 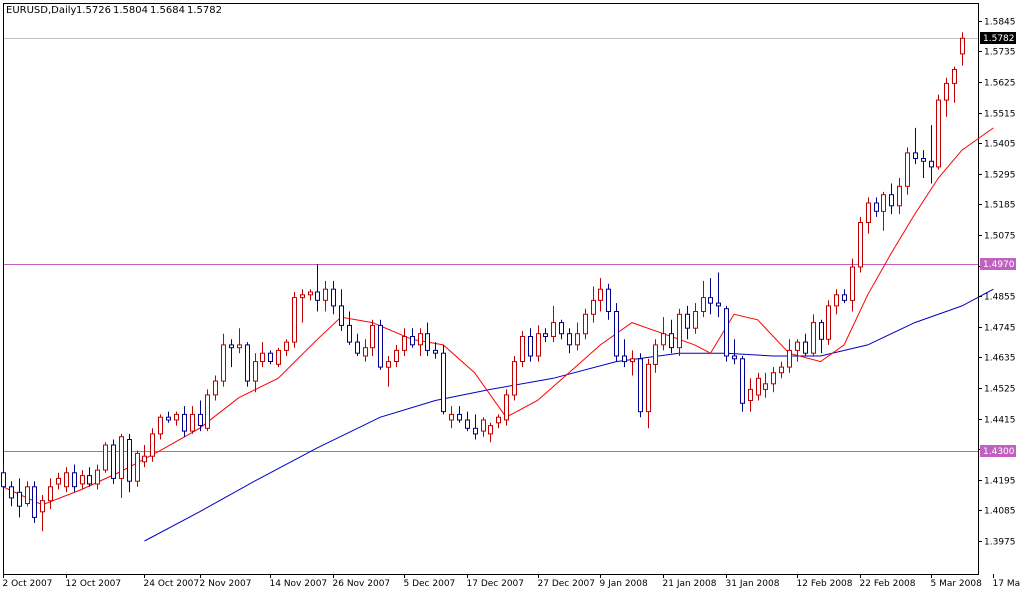 What do you see at coordinates (1000, 298) in the screenshot?
I see `y-tick-label: 1.4855` at bounding box center [1000, 298].